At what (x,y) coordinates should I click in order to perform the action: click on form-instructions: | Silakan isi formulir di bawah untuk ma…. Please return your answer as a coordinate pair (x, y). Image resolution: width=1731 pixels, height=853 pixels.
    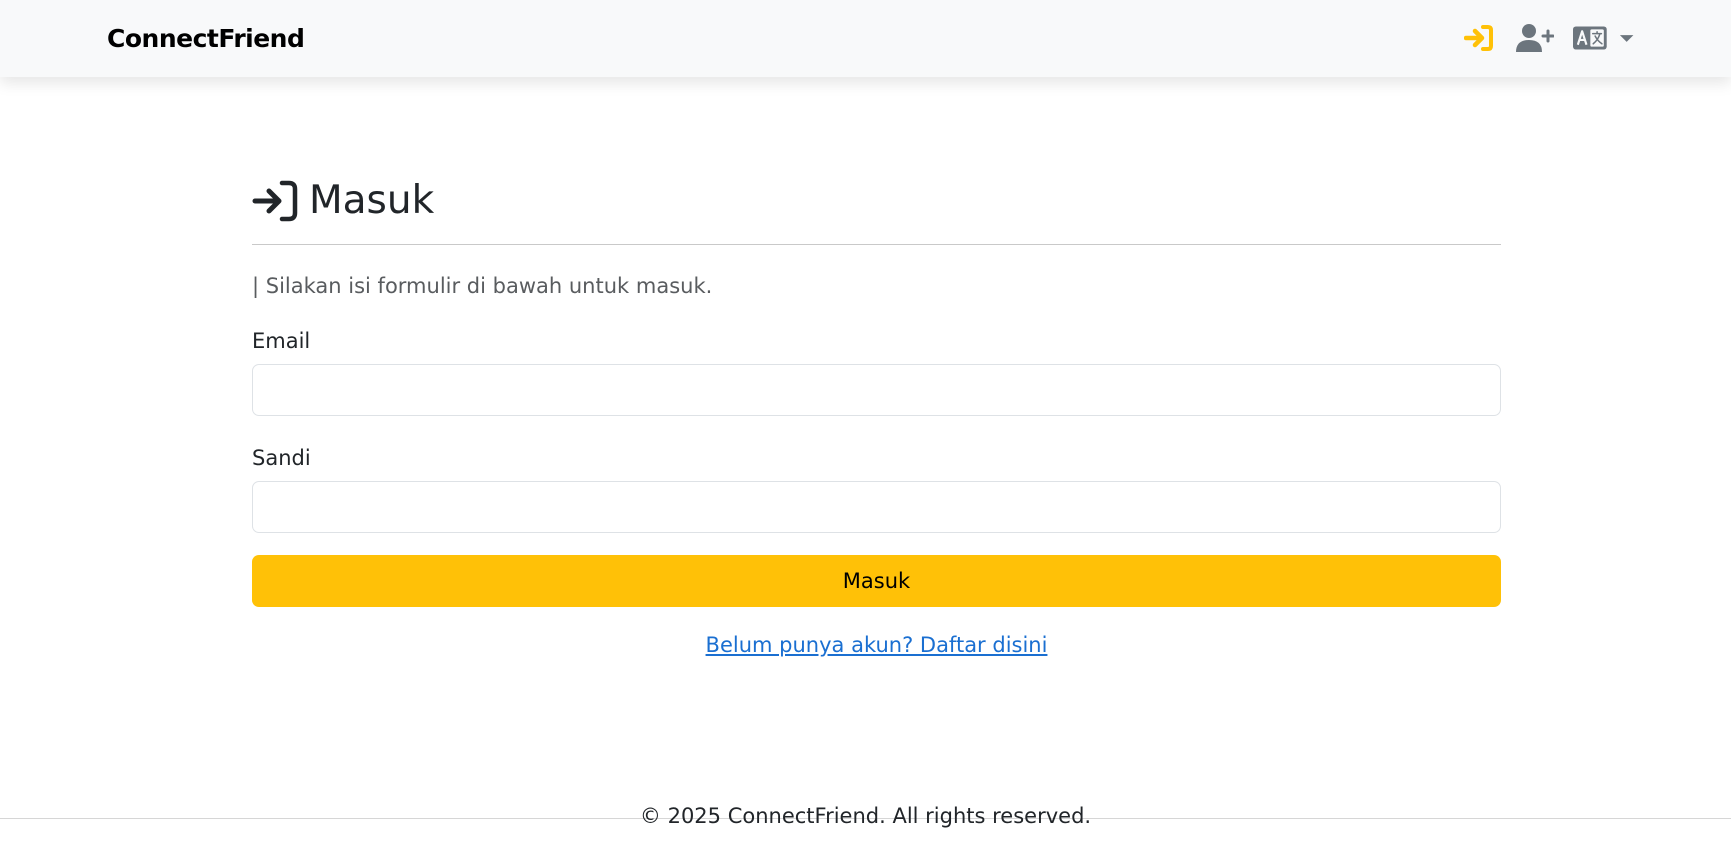
    Looking at the image, I should click on (482, 286).